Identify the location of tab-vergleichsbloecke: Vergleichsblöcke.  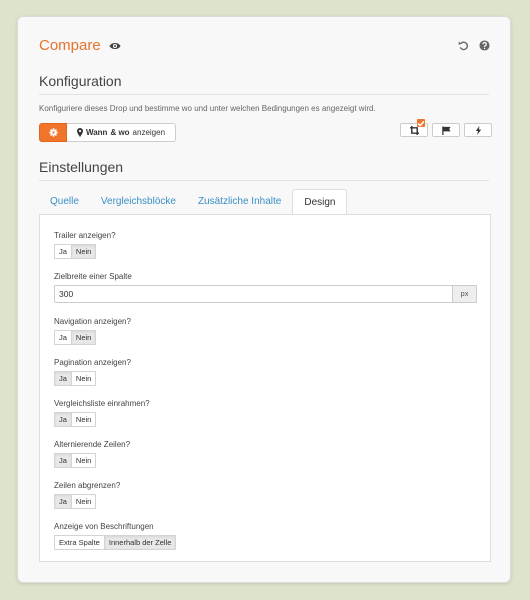
(138, 202).